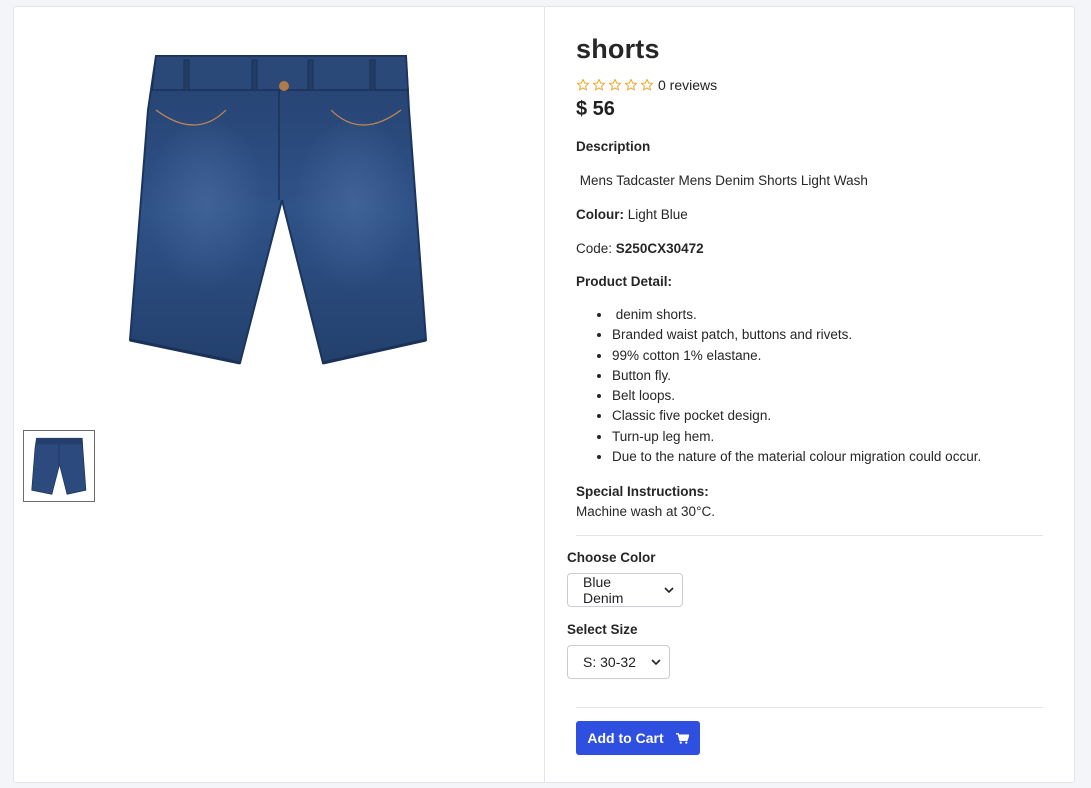  Describe the element at coordinates (618, 49) in the screenshot. I see `product-title: shorts` at that location.